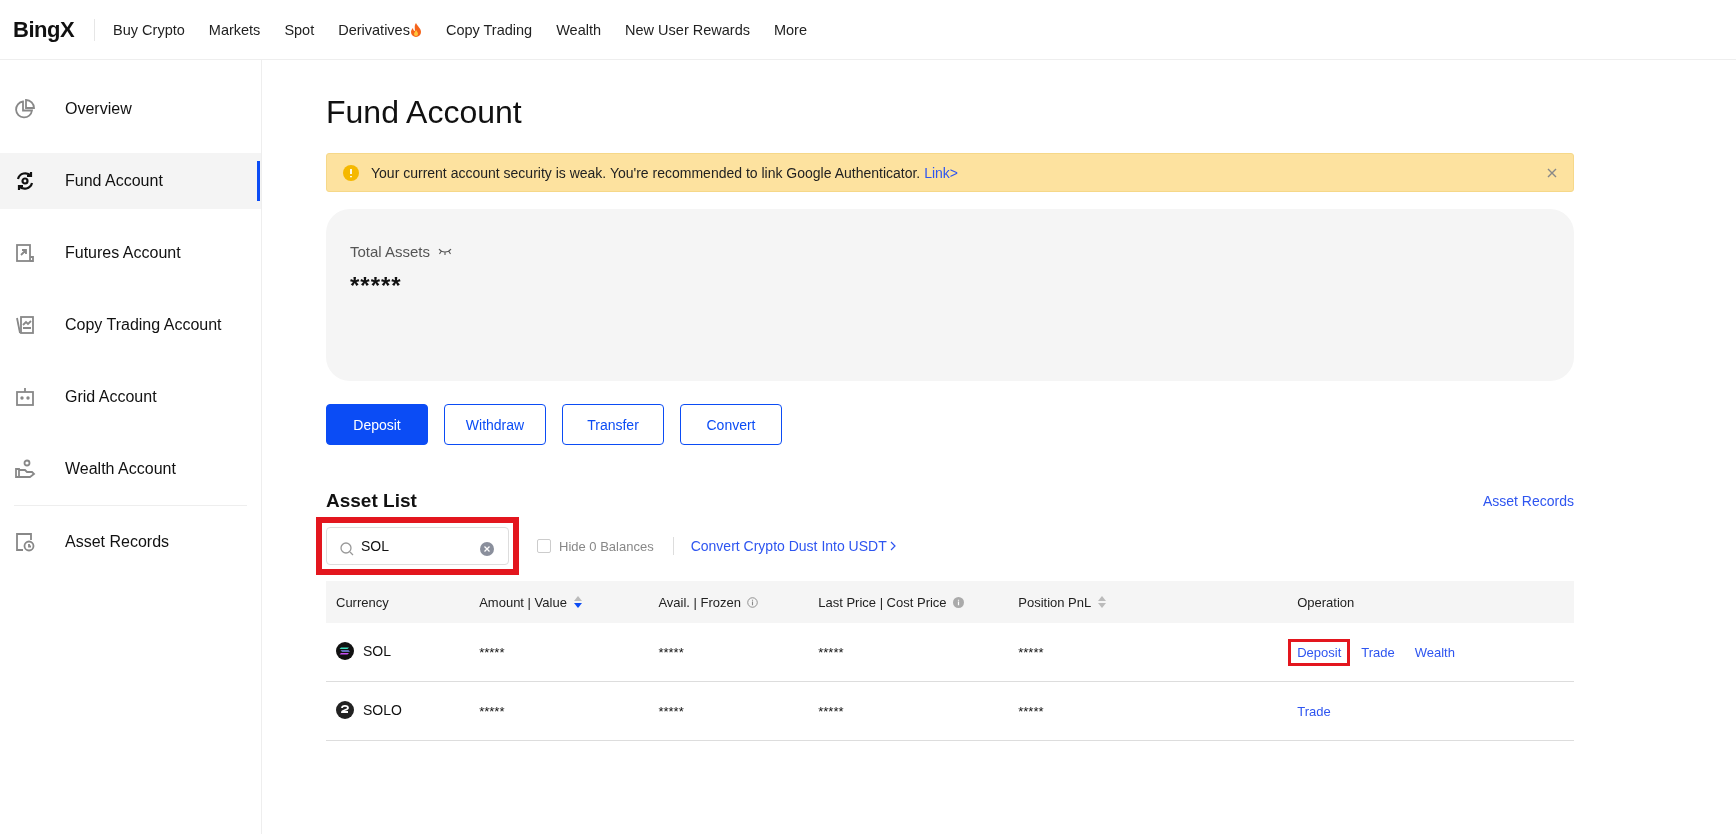 The height and width of the screenshot is (834, 1736). I want to click on sidebar-item: Copy Trading Account, so click(130, 325).